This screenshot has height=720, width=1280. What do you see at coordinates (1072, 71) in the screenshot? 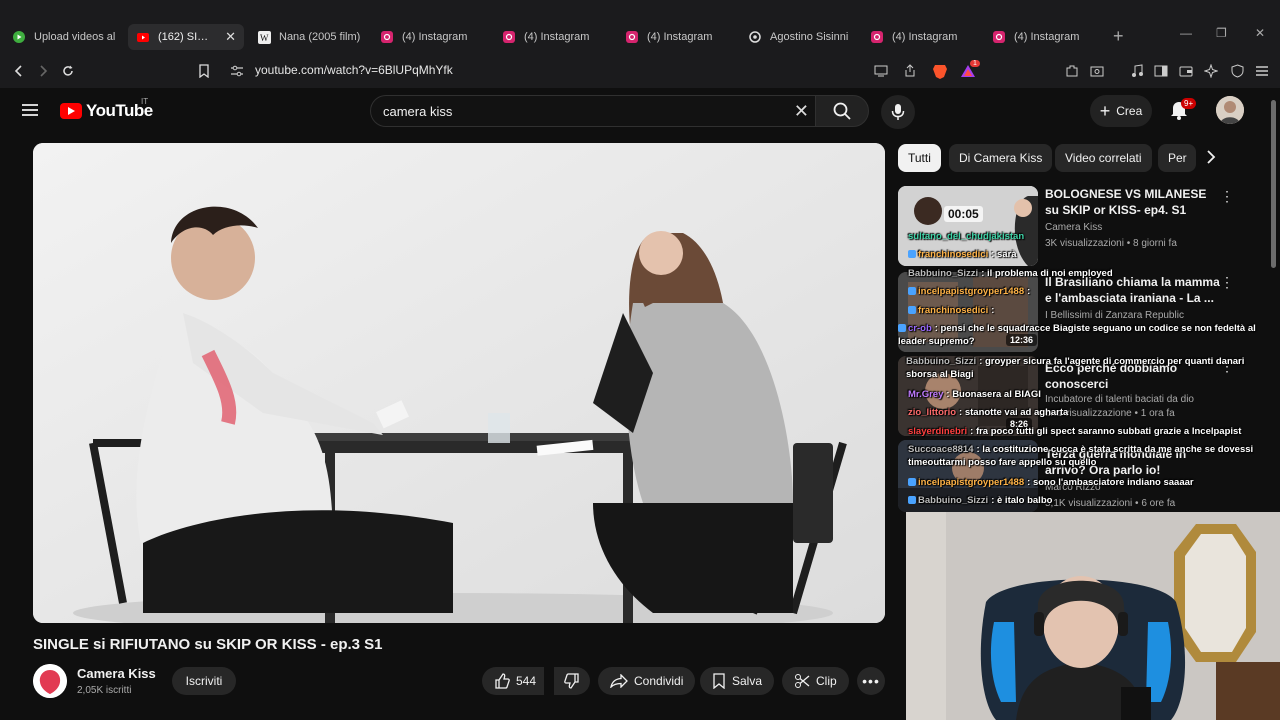
I see `extensions-button` at bounding box center [1072, 71].